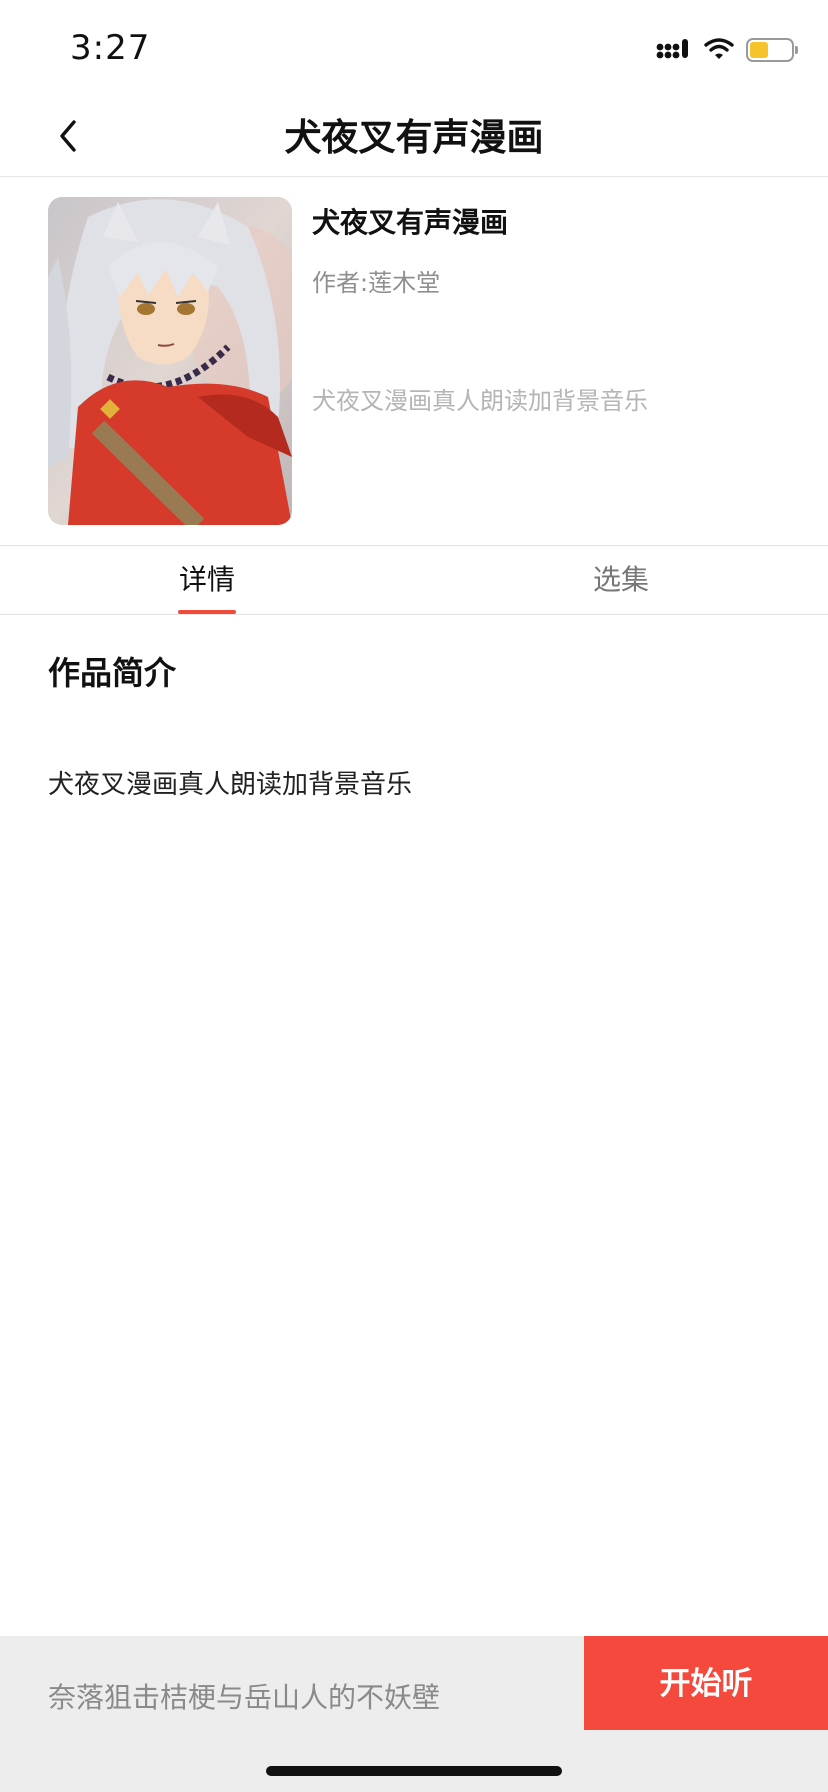 The image size is (828, 1792). I want to click on battery-level, so click(759, 50).